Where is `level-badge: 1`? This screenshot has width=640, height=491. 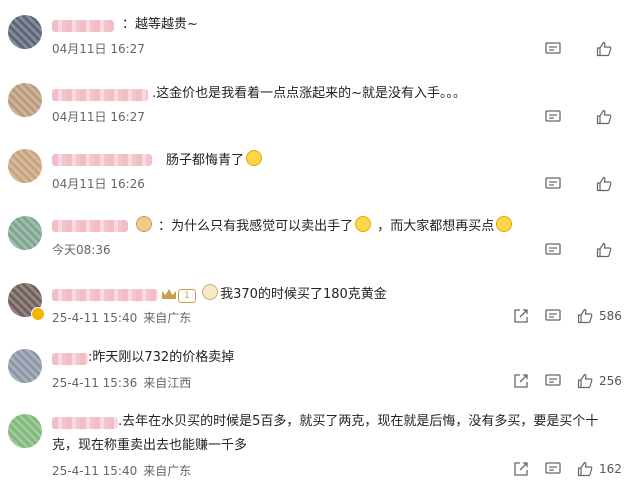
level-badge: 1 is located at coordinates (187, 296).